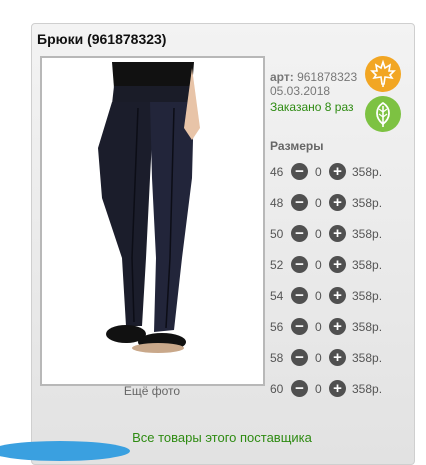 The height and width of the screenshot is (465, 426). What do you see at coordinates (297, 146) in the screenshot?
I see `sizes-heading: Размеры` at bounding box center [297, 146].